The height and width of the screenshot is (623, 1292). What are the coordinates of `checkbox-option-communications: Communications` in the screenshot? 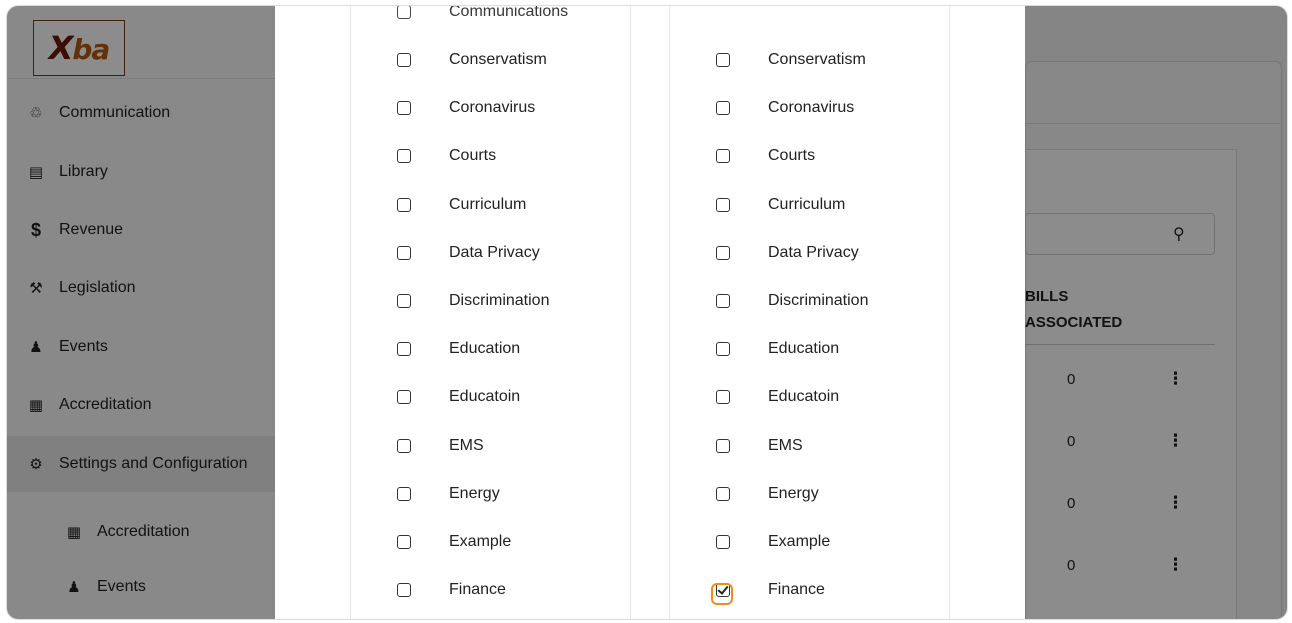 It's located at (483, 14).